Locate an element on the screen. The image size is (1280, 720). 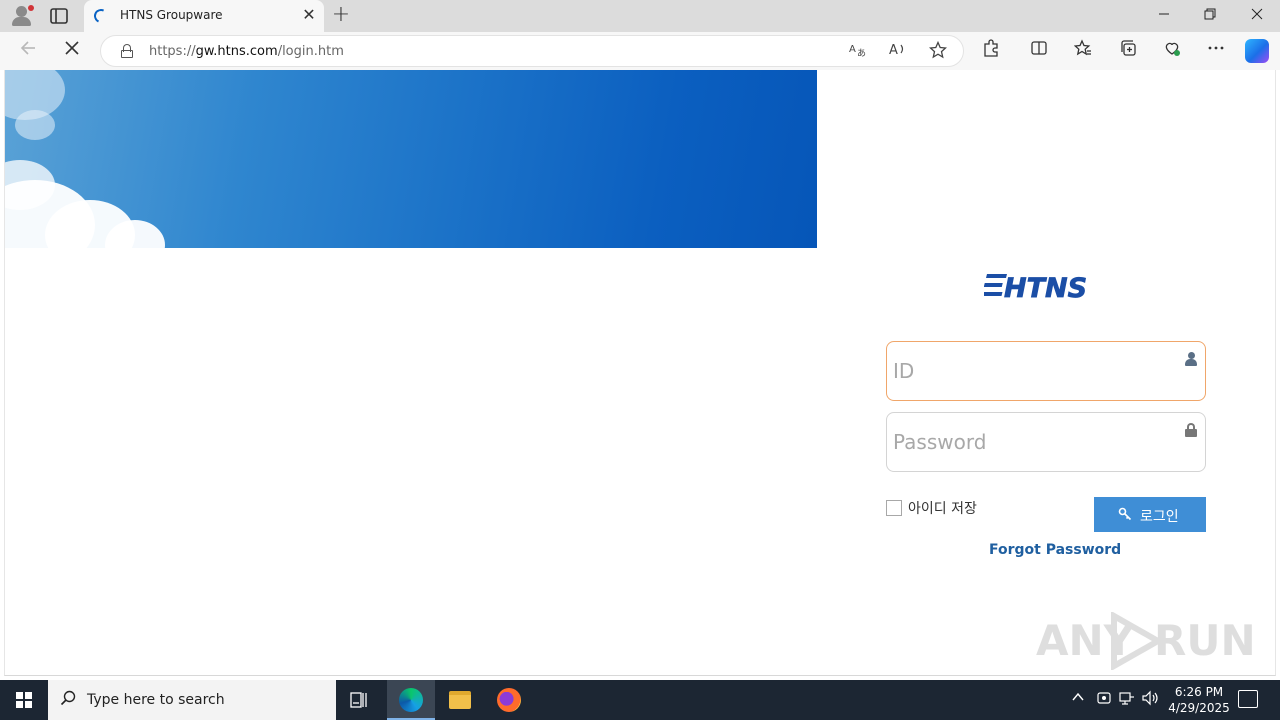
clock-time: 6:26 PM is located at coordinates (1199, 692).